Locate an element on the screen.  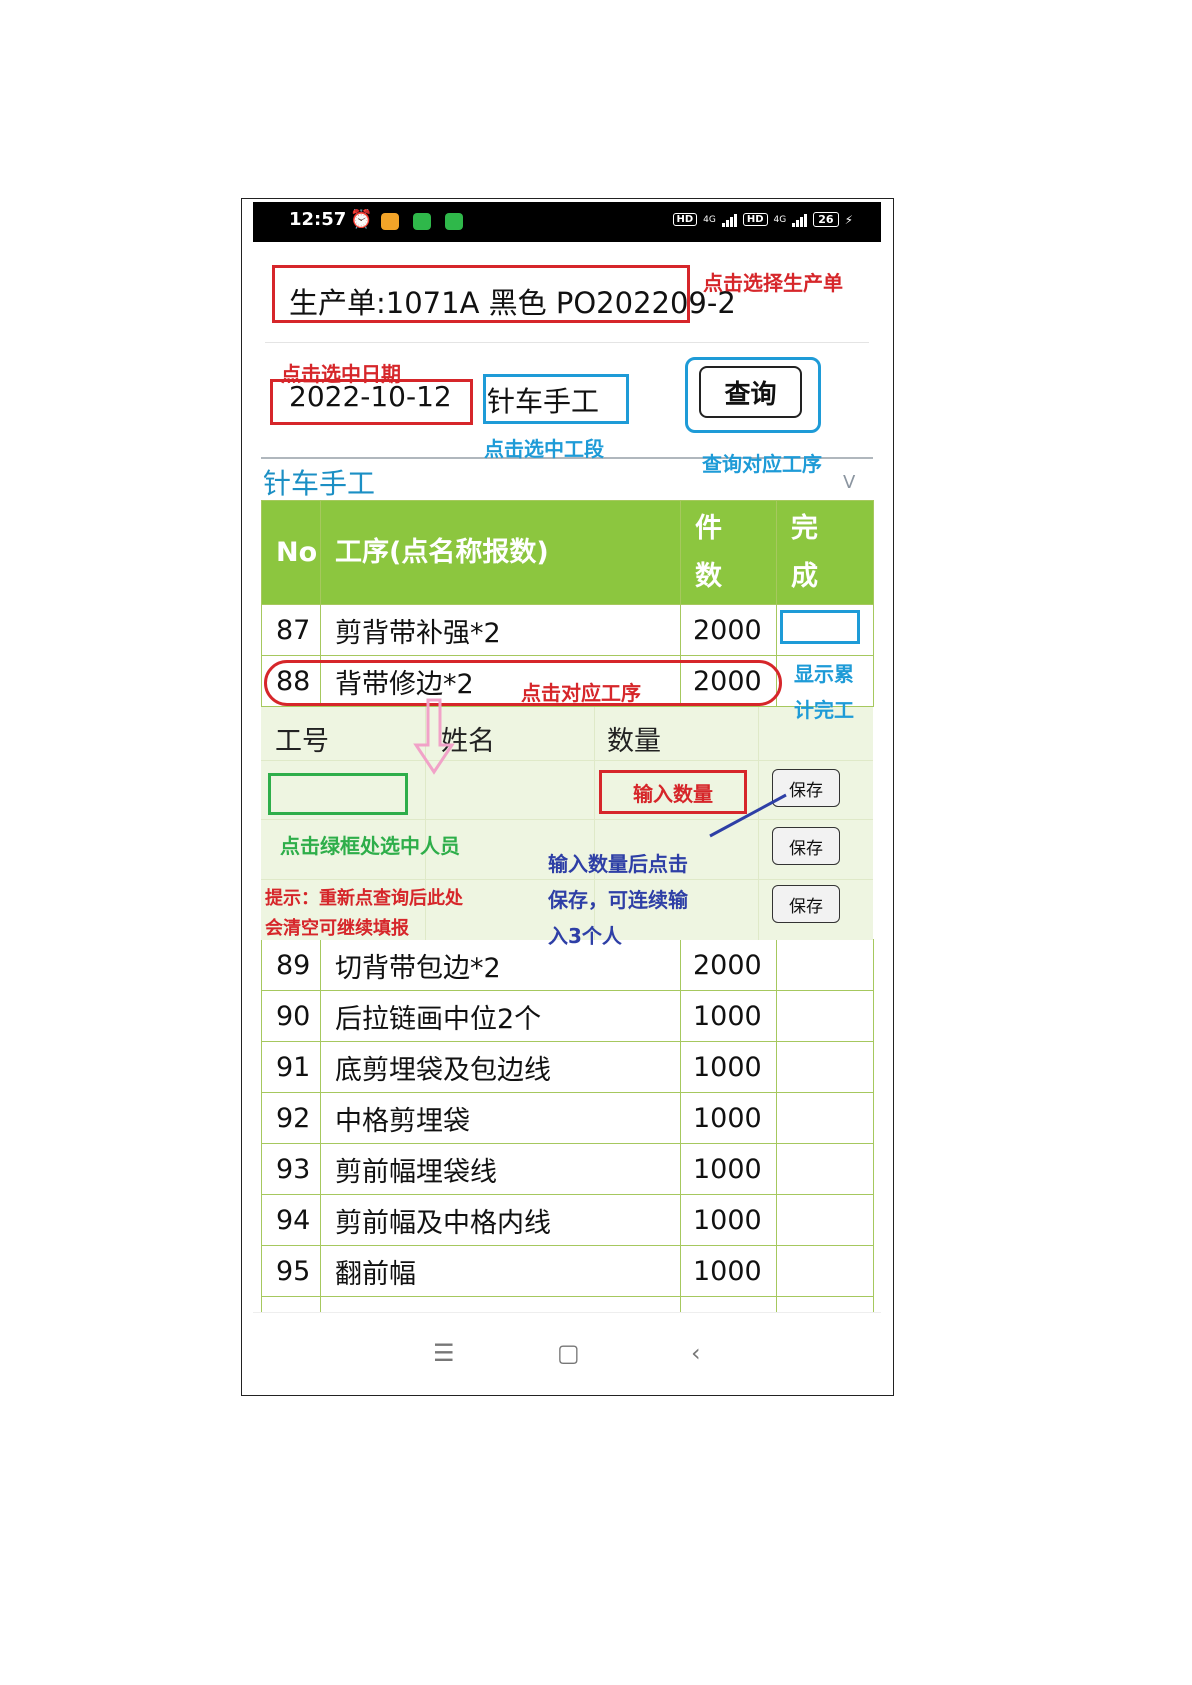
annotation-query-process: 查询对应工序 is located at coordinates (762, 464).